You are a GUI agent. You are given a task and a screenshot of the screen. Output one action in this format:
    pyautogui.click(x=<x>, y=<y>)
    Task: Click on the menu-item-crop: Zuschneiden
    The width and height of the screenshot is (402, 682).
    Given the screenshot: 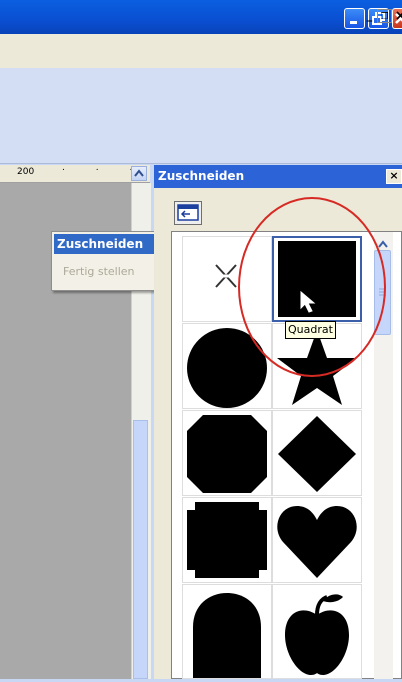 What is the action you would take?
    pyautogui.click(x=104, y=244)
    